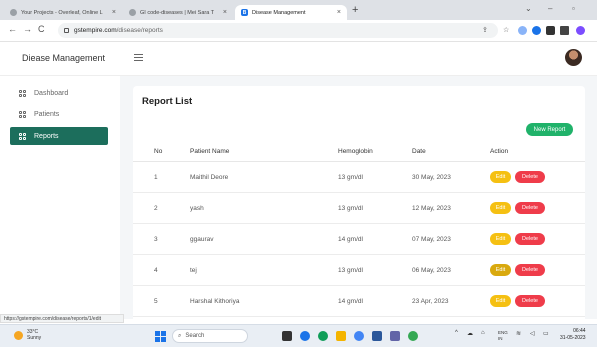 The image size is (597, 347). What do you see at coordinates (156, 177) in the screenshot?
I see `cell-no: 1` at bounding box center [156, 177].